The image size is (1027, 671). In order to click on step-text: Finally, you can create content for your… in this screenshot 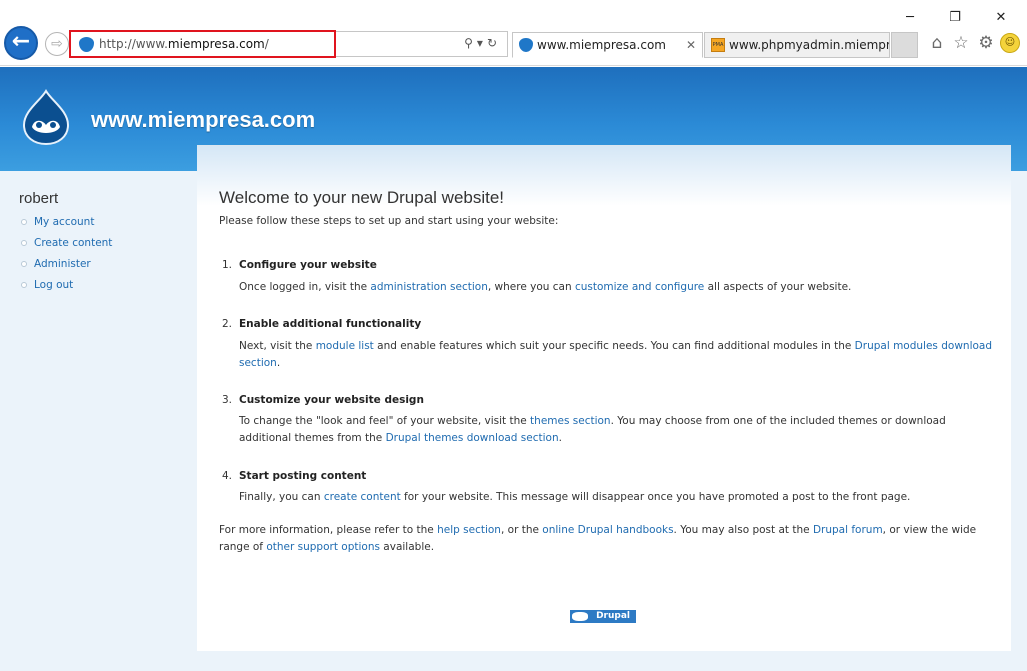, I will do `click(619, 497)`.